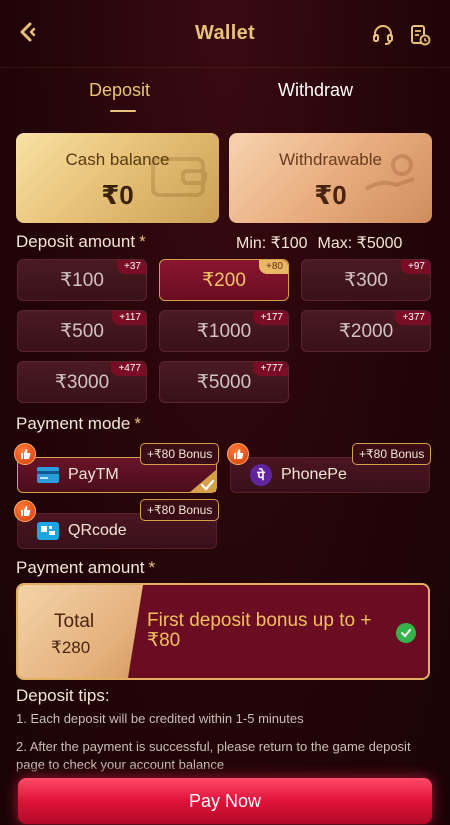  Describe the element at coordinates (412, 318) in the screenshot. I see `bonus-badge: +377` at that location.